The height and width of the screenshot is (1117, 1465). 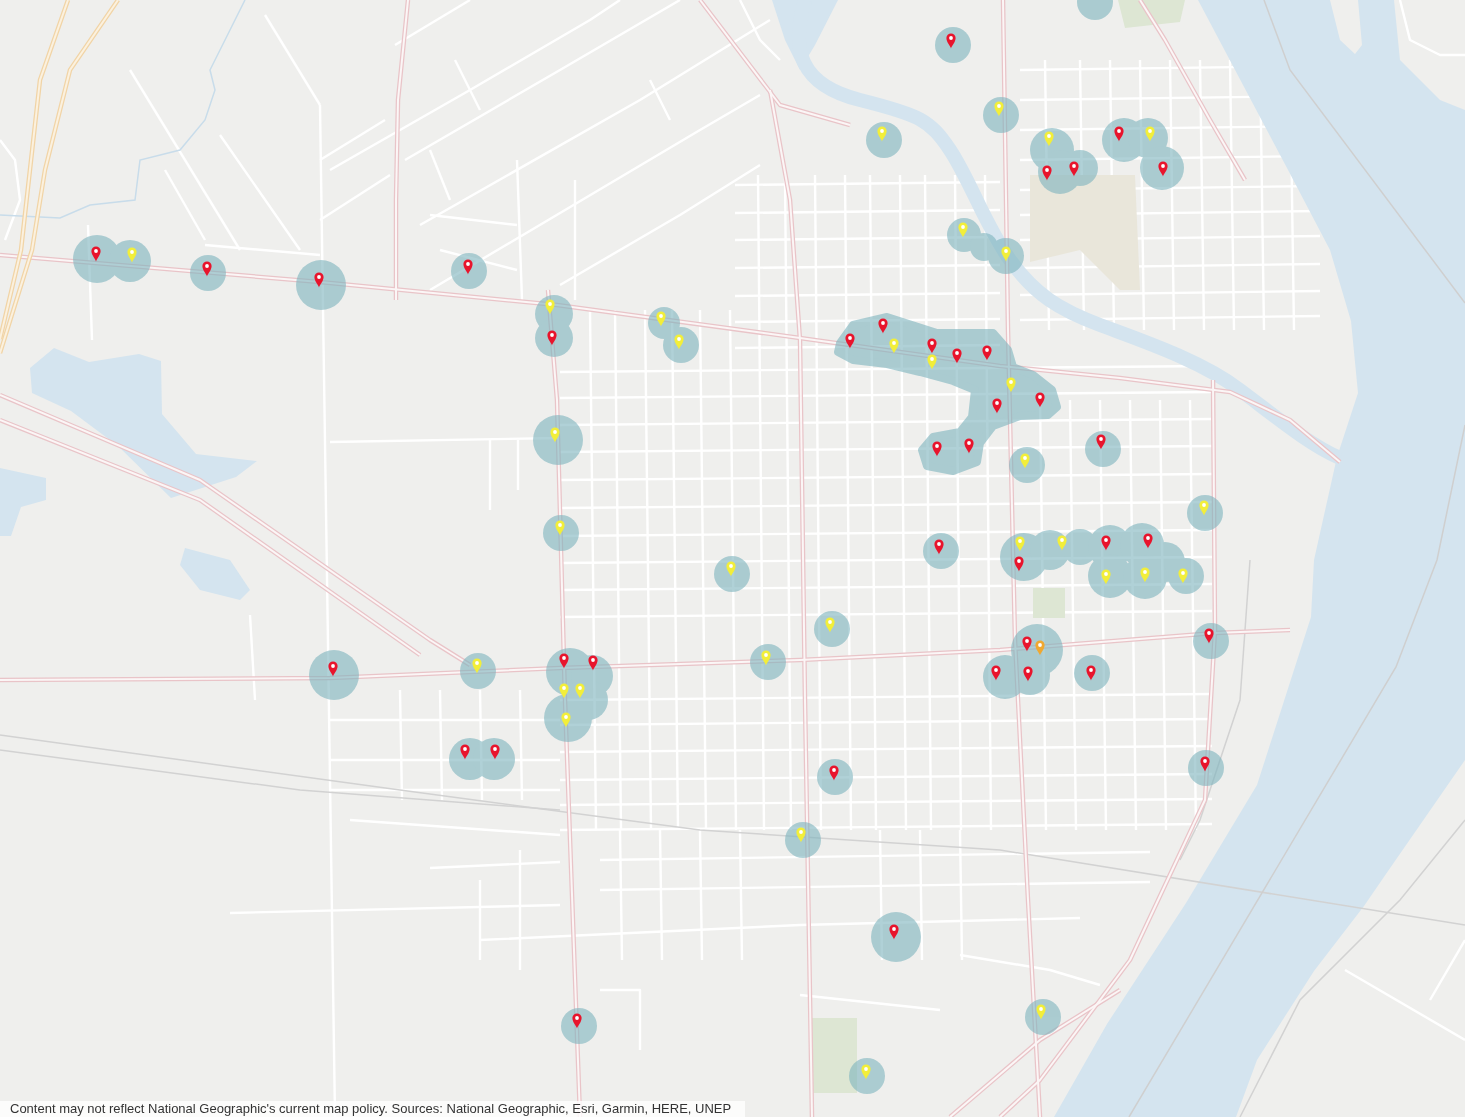 What do you see at coordinates (373, 1109) in the screenshot?
I see `map-attribution: Content may not reflect National Geographic's current map policy. Sources: National Geographic, Esri, Garmin, HERE, UNEP` at bounding box center [373, 1109].